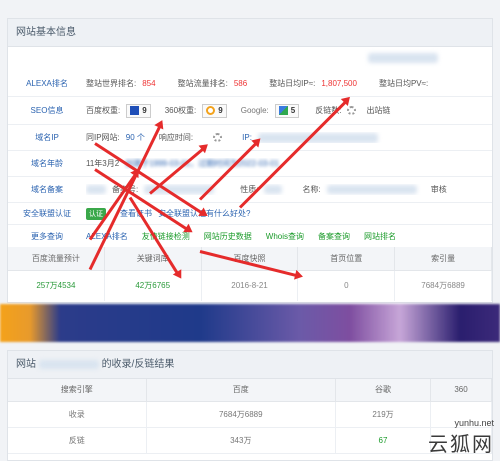 This screenshot has width=500, height=461. What do you see at coordinates (47, 236) in the screenshot?
I see `more-queries-label: 更多查询` at bounding box center [47, 236].